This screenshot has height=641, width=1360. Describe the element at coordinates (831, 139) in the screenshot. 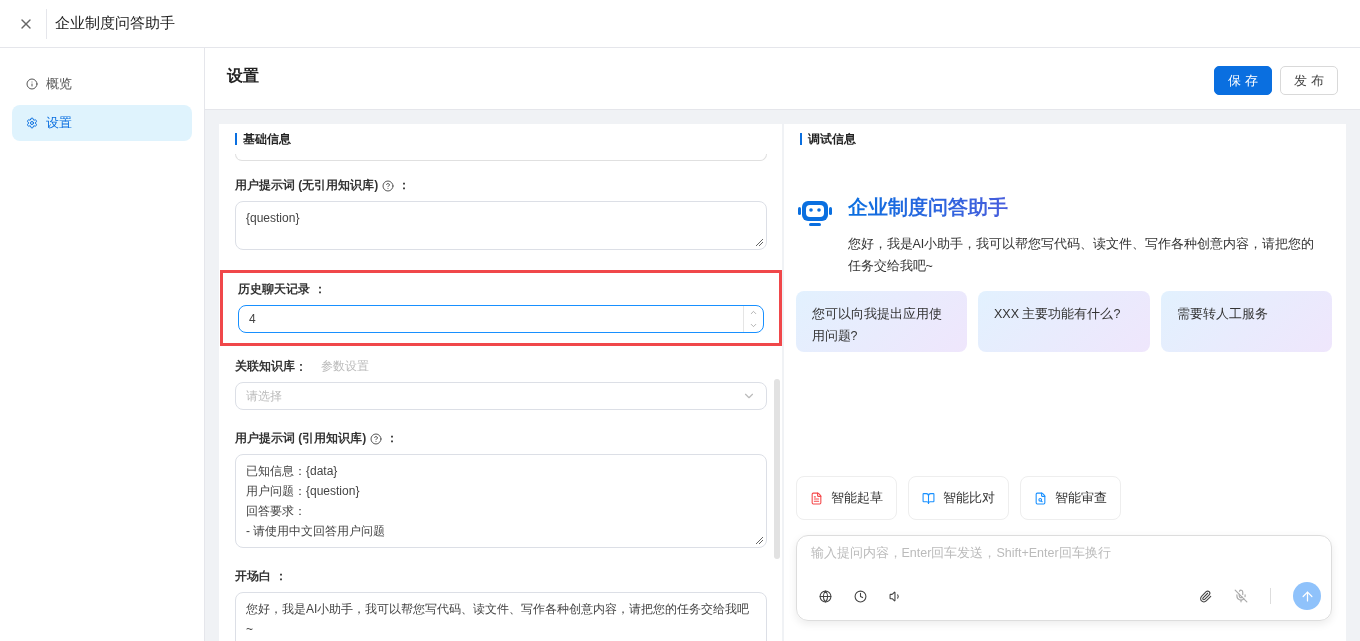

I see `section-title: 调试信息` at that location.